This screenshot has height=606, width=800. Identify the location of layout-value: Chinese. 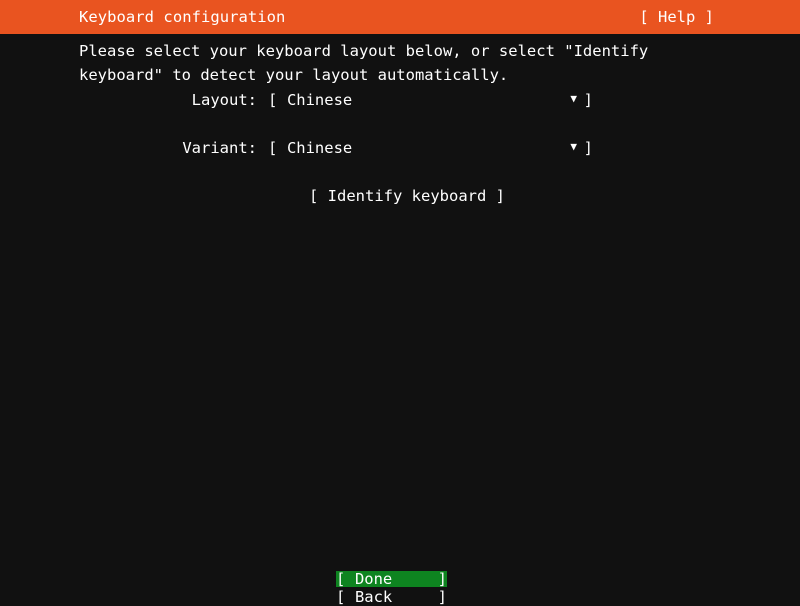
(319, 100).